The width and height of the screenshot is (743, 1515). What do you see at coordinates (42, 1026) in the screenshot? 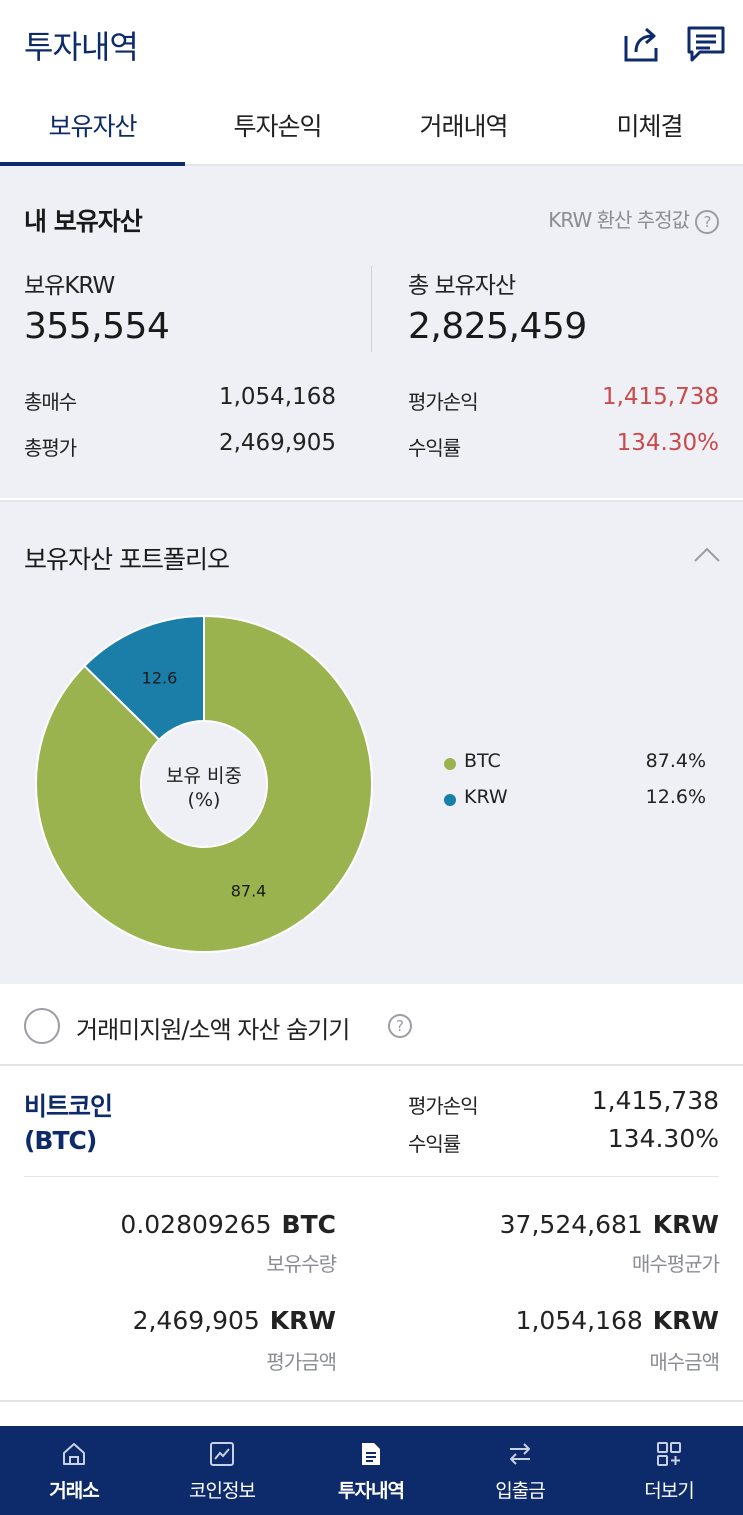
I see `hide-small-assets-radio` at bounding box center [42, 1026].